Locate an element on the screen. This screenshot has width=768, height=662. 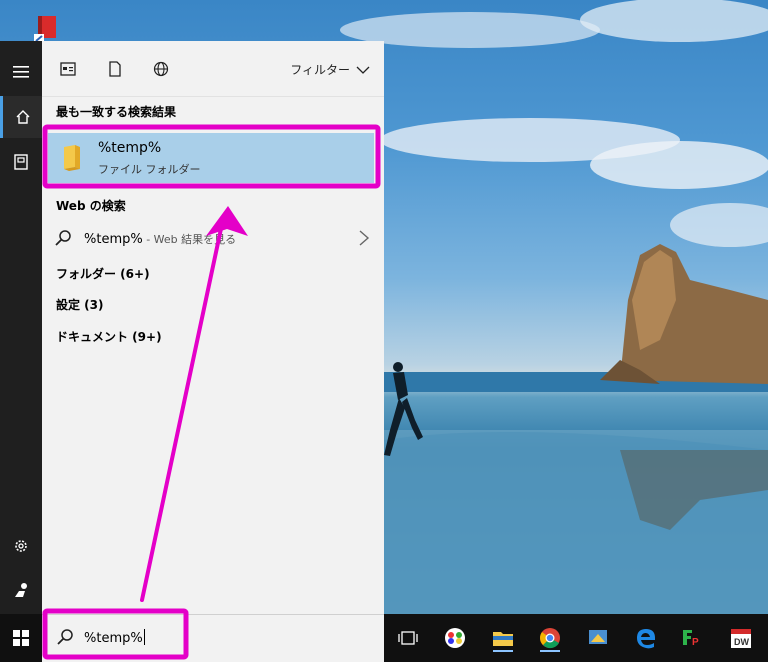
edge-icon is located at coordinates (646, 638).